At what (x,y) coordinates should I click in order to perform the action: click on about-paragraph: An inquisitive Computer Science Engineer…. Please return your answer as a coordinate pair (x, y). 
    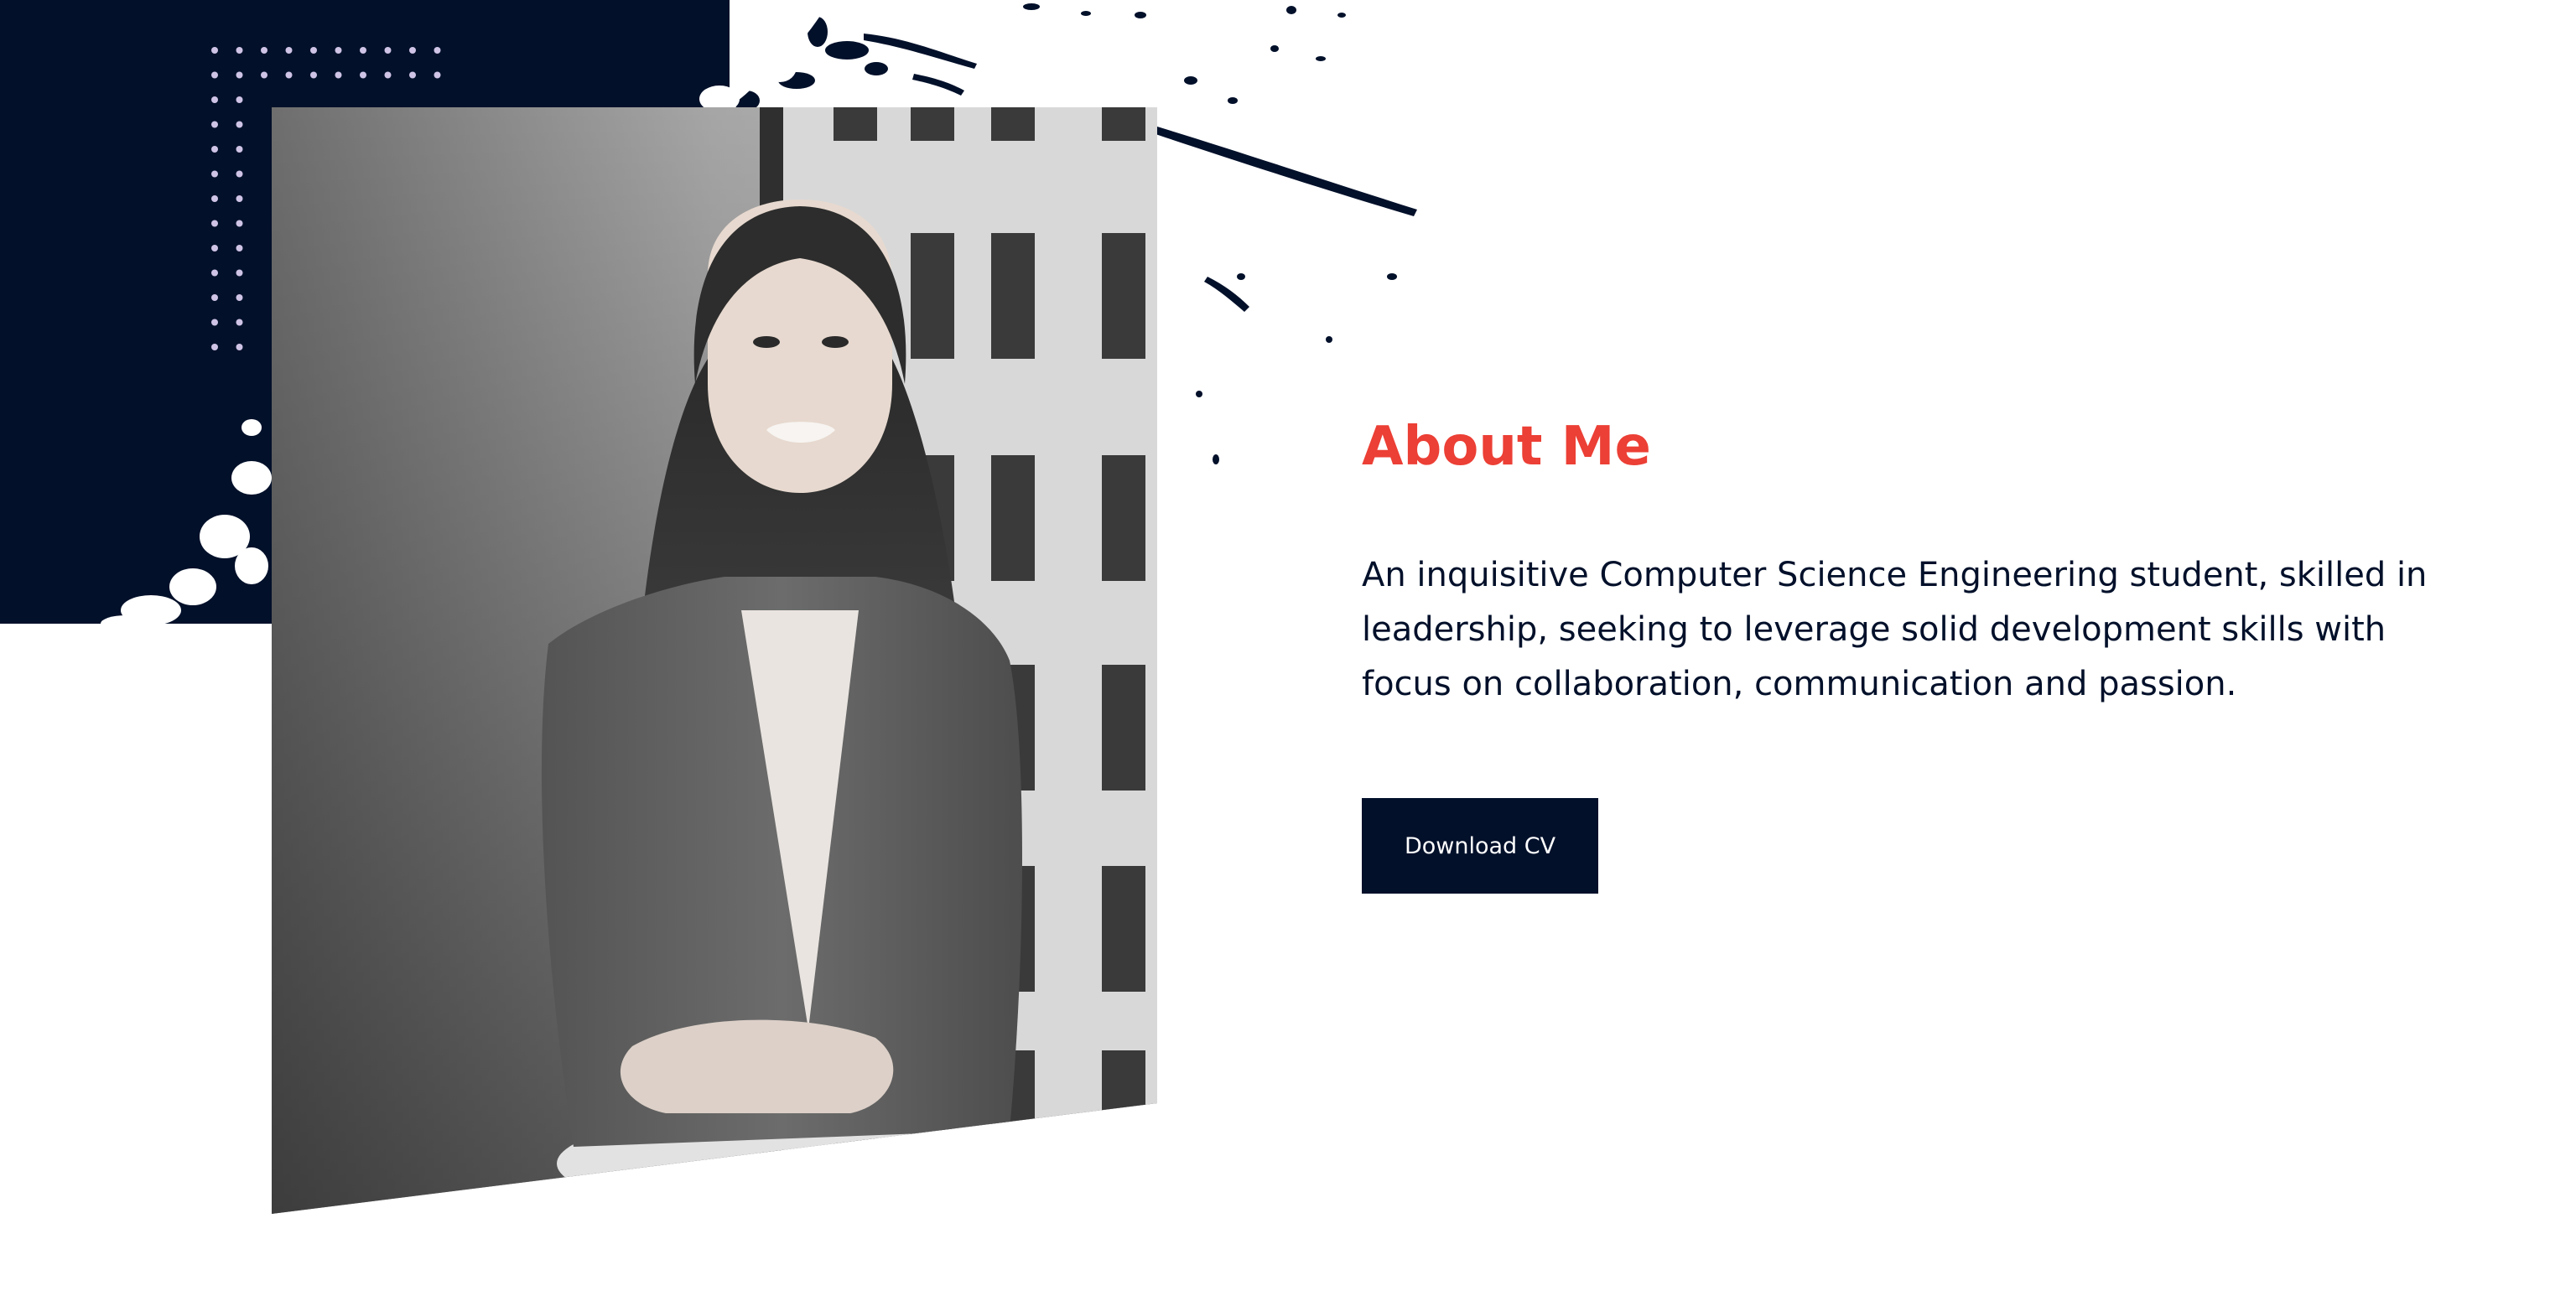
    Looking at the image, I should click on (1895, 629).